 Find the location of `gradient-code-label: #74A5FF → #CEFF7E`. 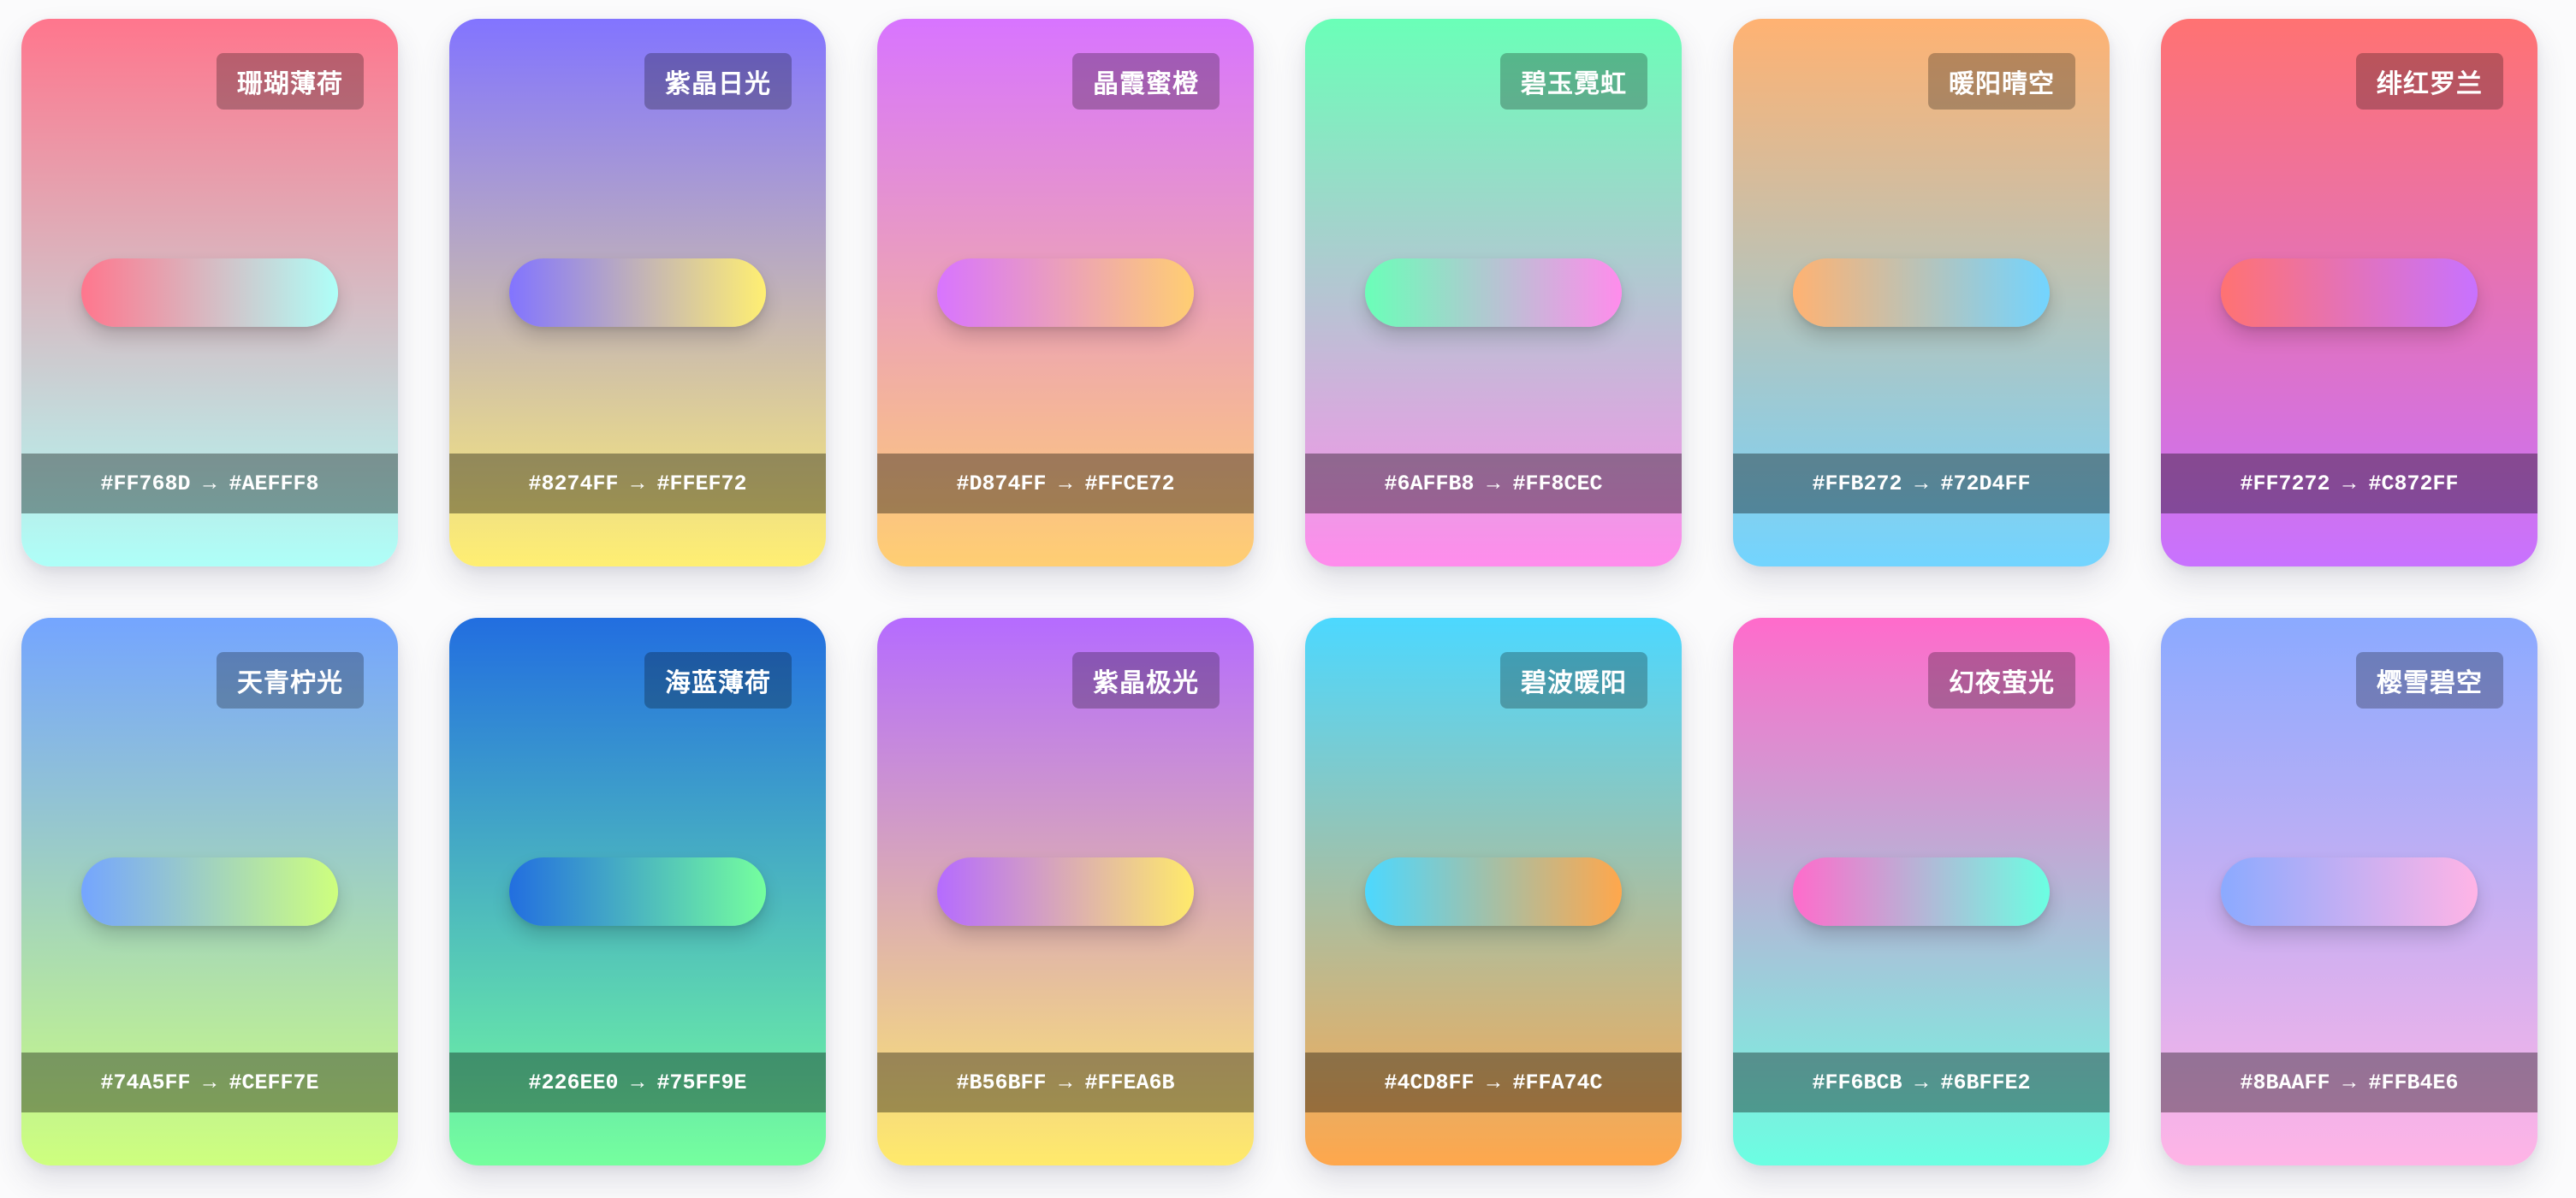

gradient-code-label: #74A5FF → #CEFF7E is located at coordinates (209, 1082).